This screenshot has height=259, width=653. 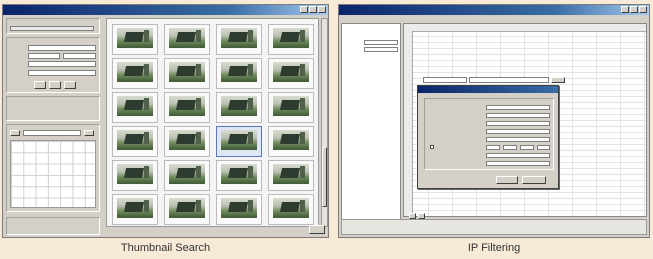 What do you see at coordinates (40, 85) in the screenshot?
I see `search-button` at bounding box center [40, 85].